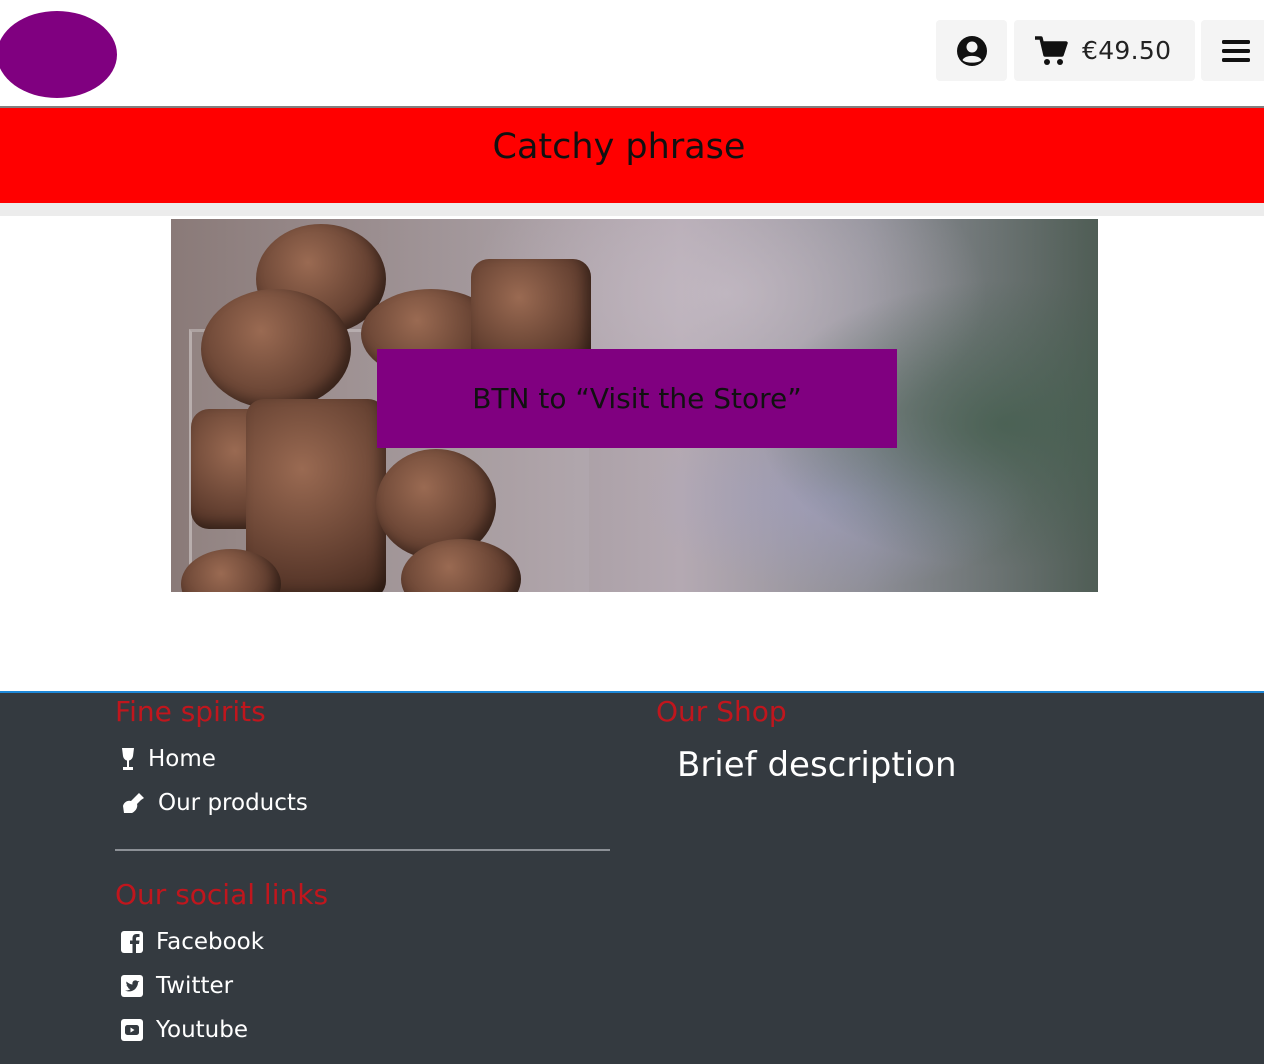  I want to click on footer-link-youtube: Youtube, so click(184, 1030).